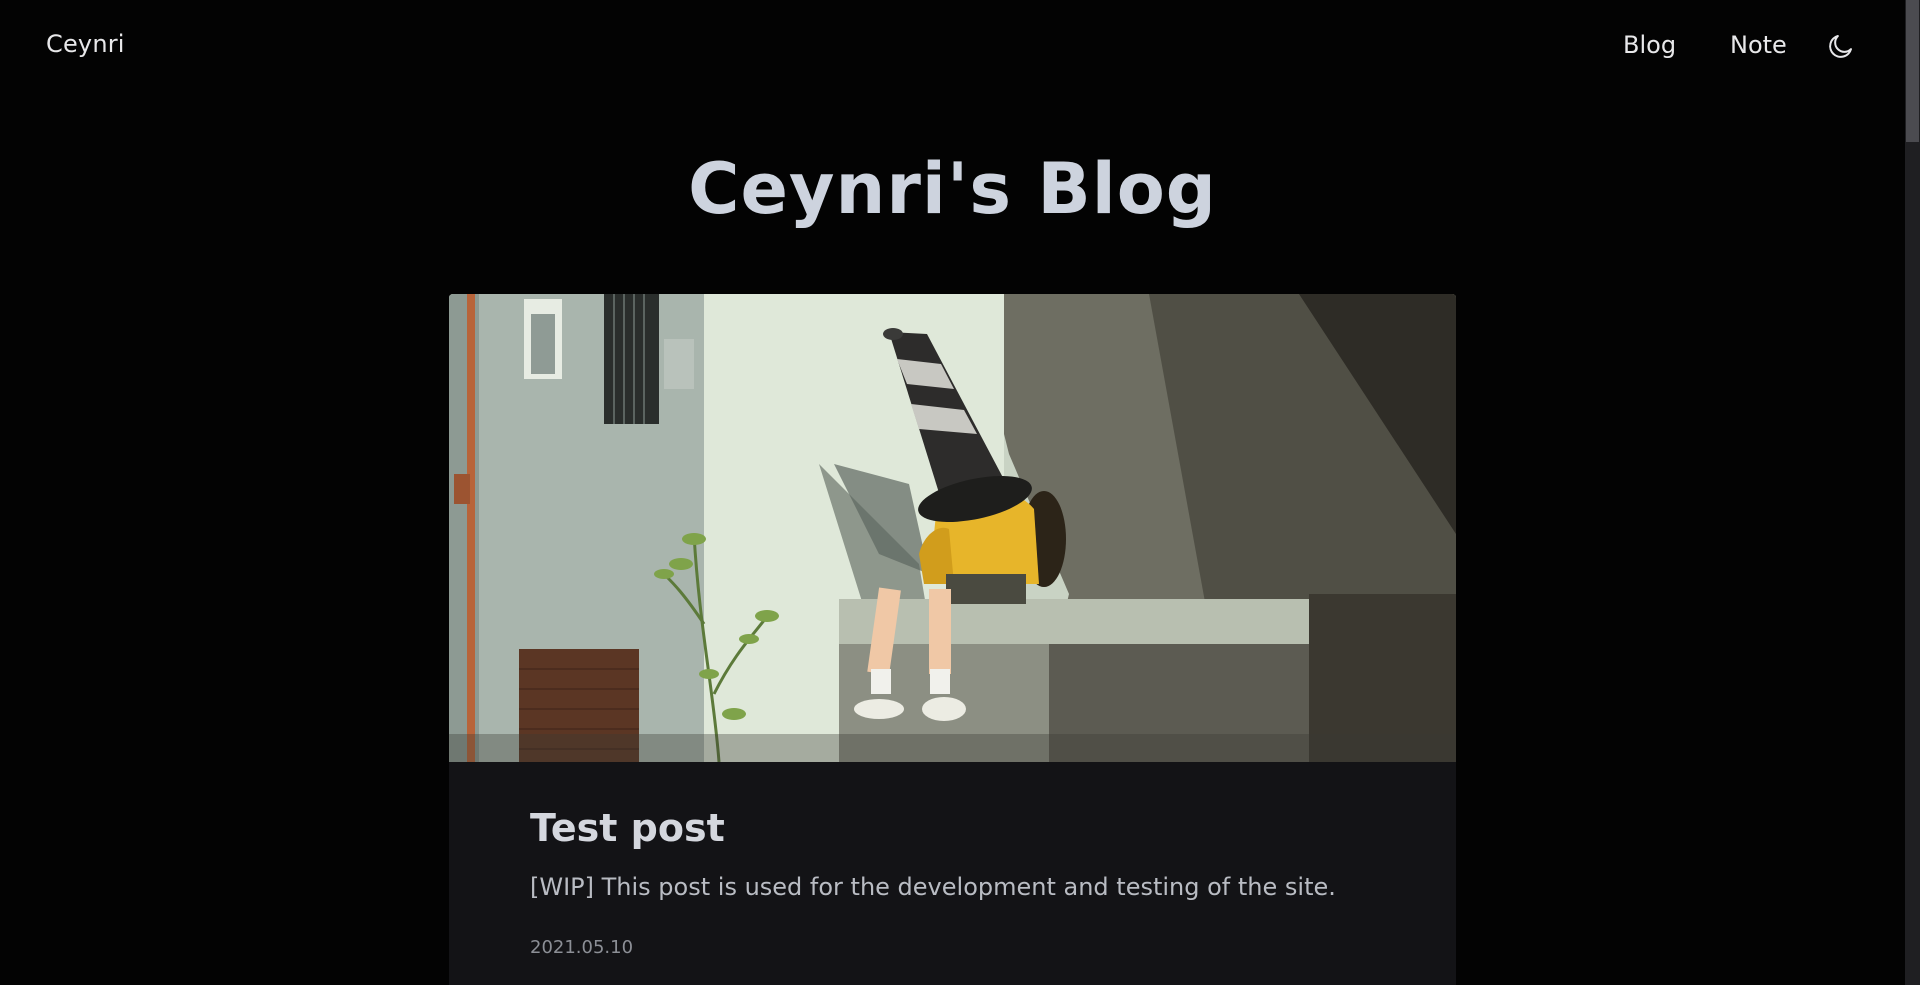  What do you see at coordinates (952, 189) in the screenshot?
I see `page-title: Ceynri's Blog` at bounding box center [952, 189].